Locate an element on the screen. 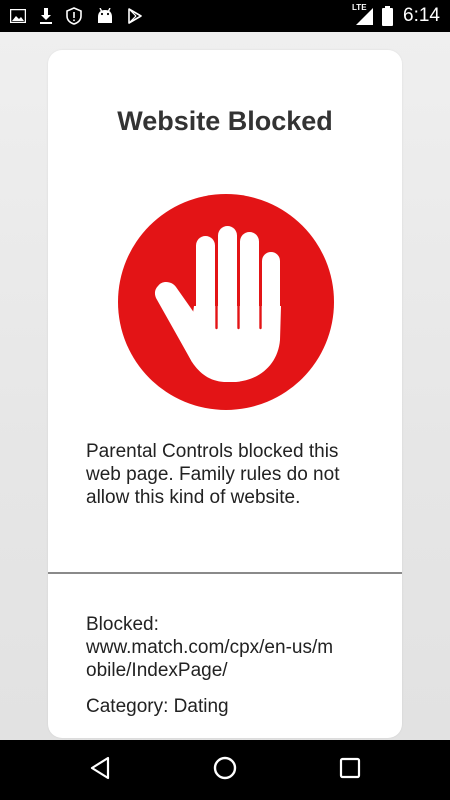 The width and height of the screenshot is (450, 800). shield-icon is located at coordinates (74, 16).